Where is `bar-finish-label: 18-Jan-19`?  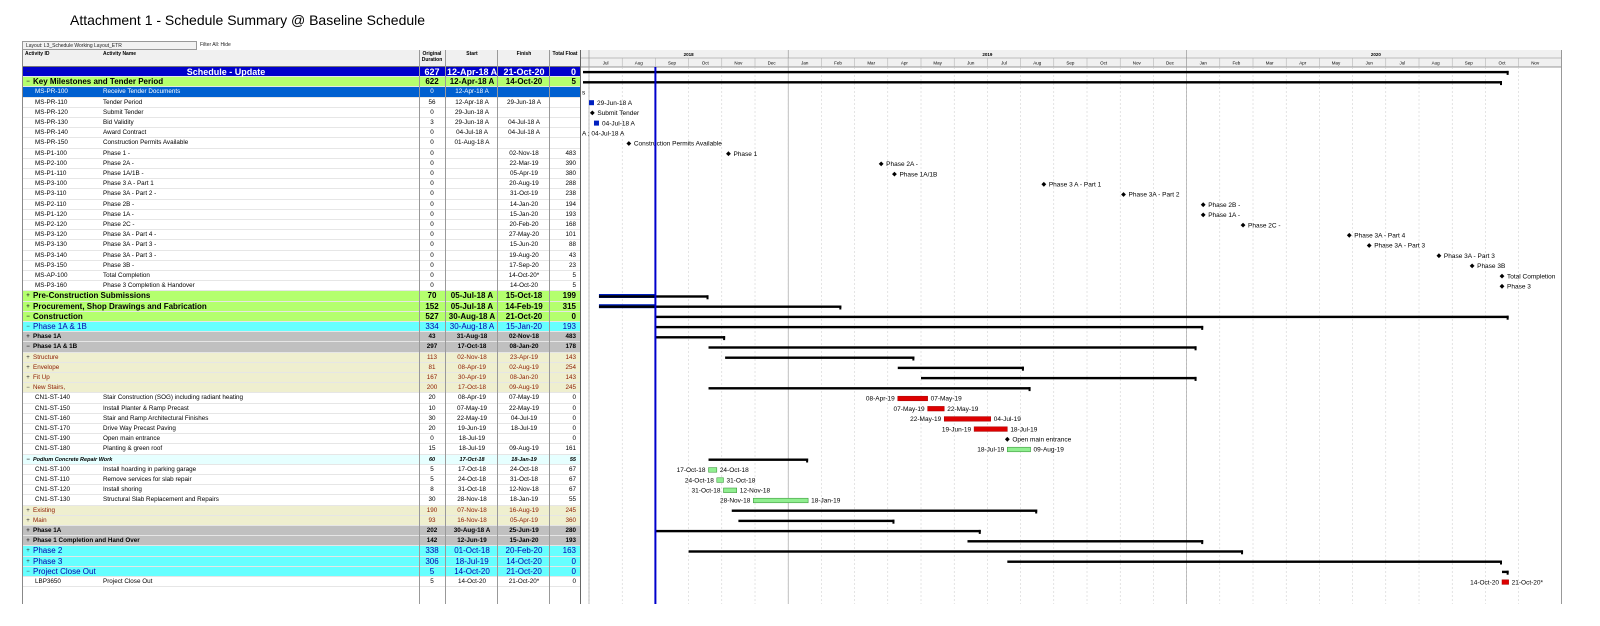
bar-finish-label: 18-Jan-19 is located at coordinates (826, 501).